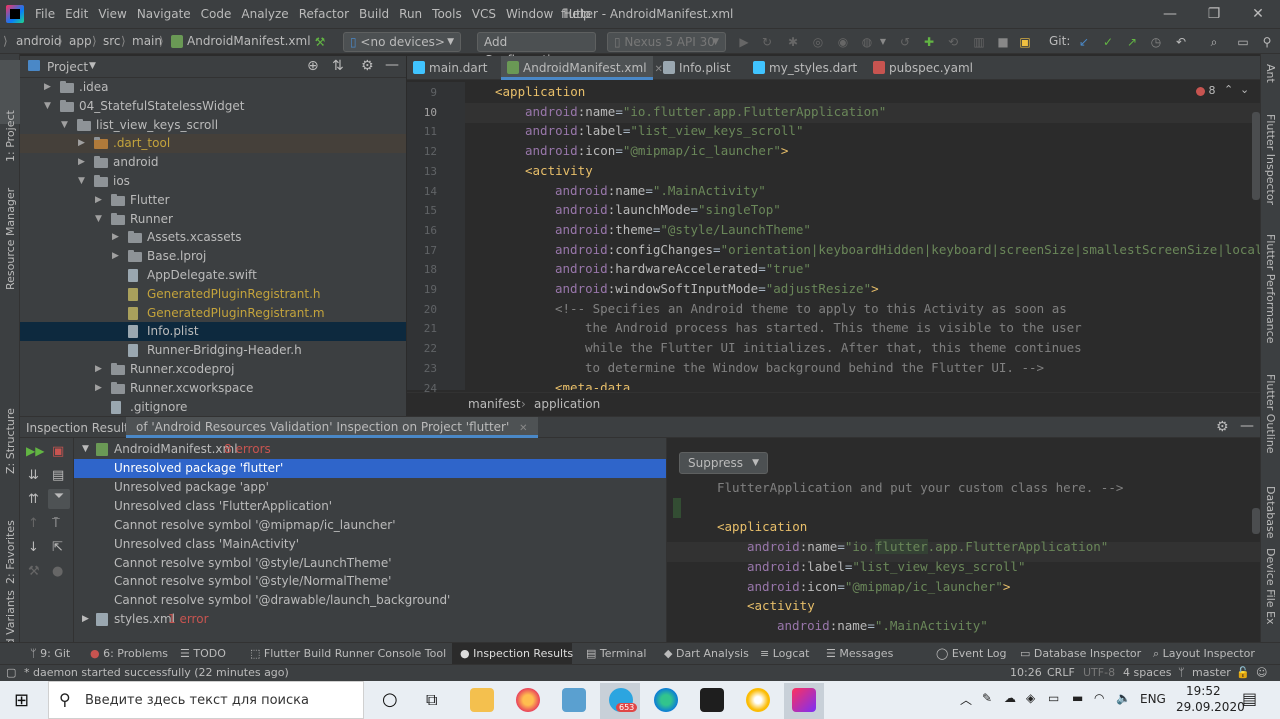 The width and height of the screenshot is (1280, 719). I want to click on tab-dart-analysis: ◆ Dart Analysis, so click(706, 654).